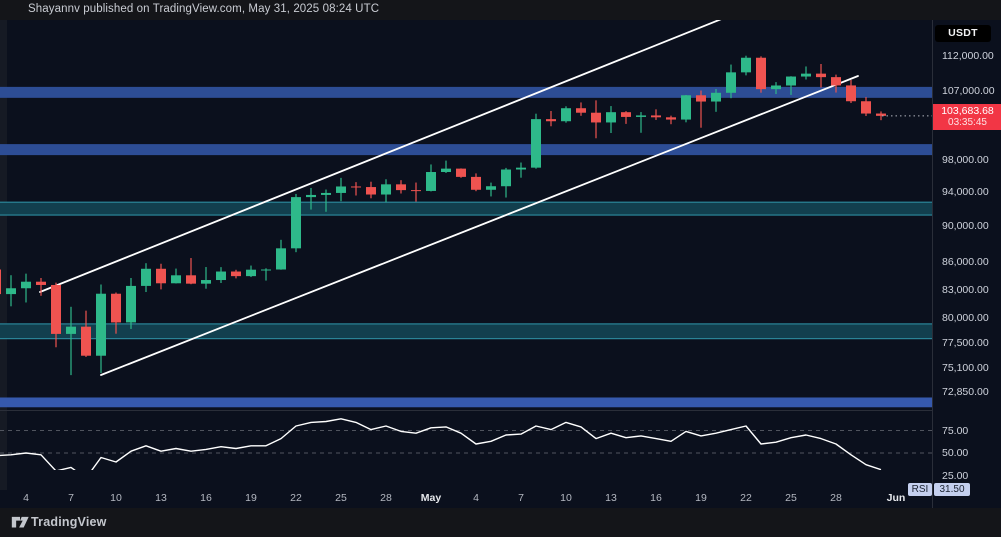 The width and height of the screenshot is (1001, 537). What do you see at coordinates (441, 444) in the screenshot?
I see `rsi-line` at bounding box center [441, 444].